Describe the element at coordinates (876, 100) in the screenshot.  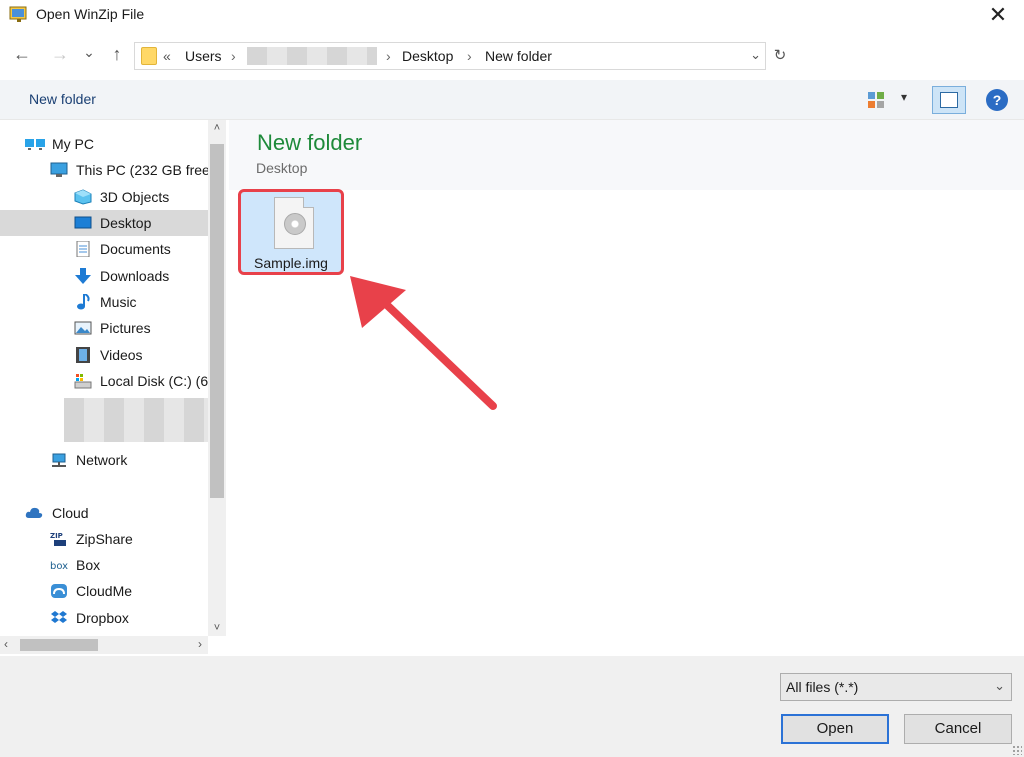
I see `change-view-icon` at that location.